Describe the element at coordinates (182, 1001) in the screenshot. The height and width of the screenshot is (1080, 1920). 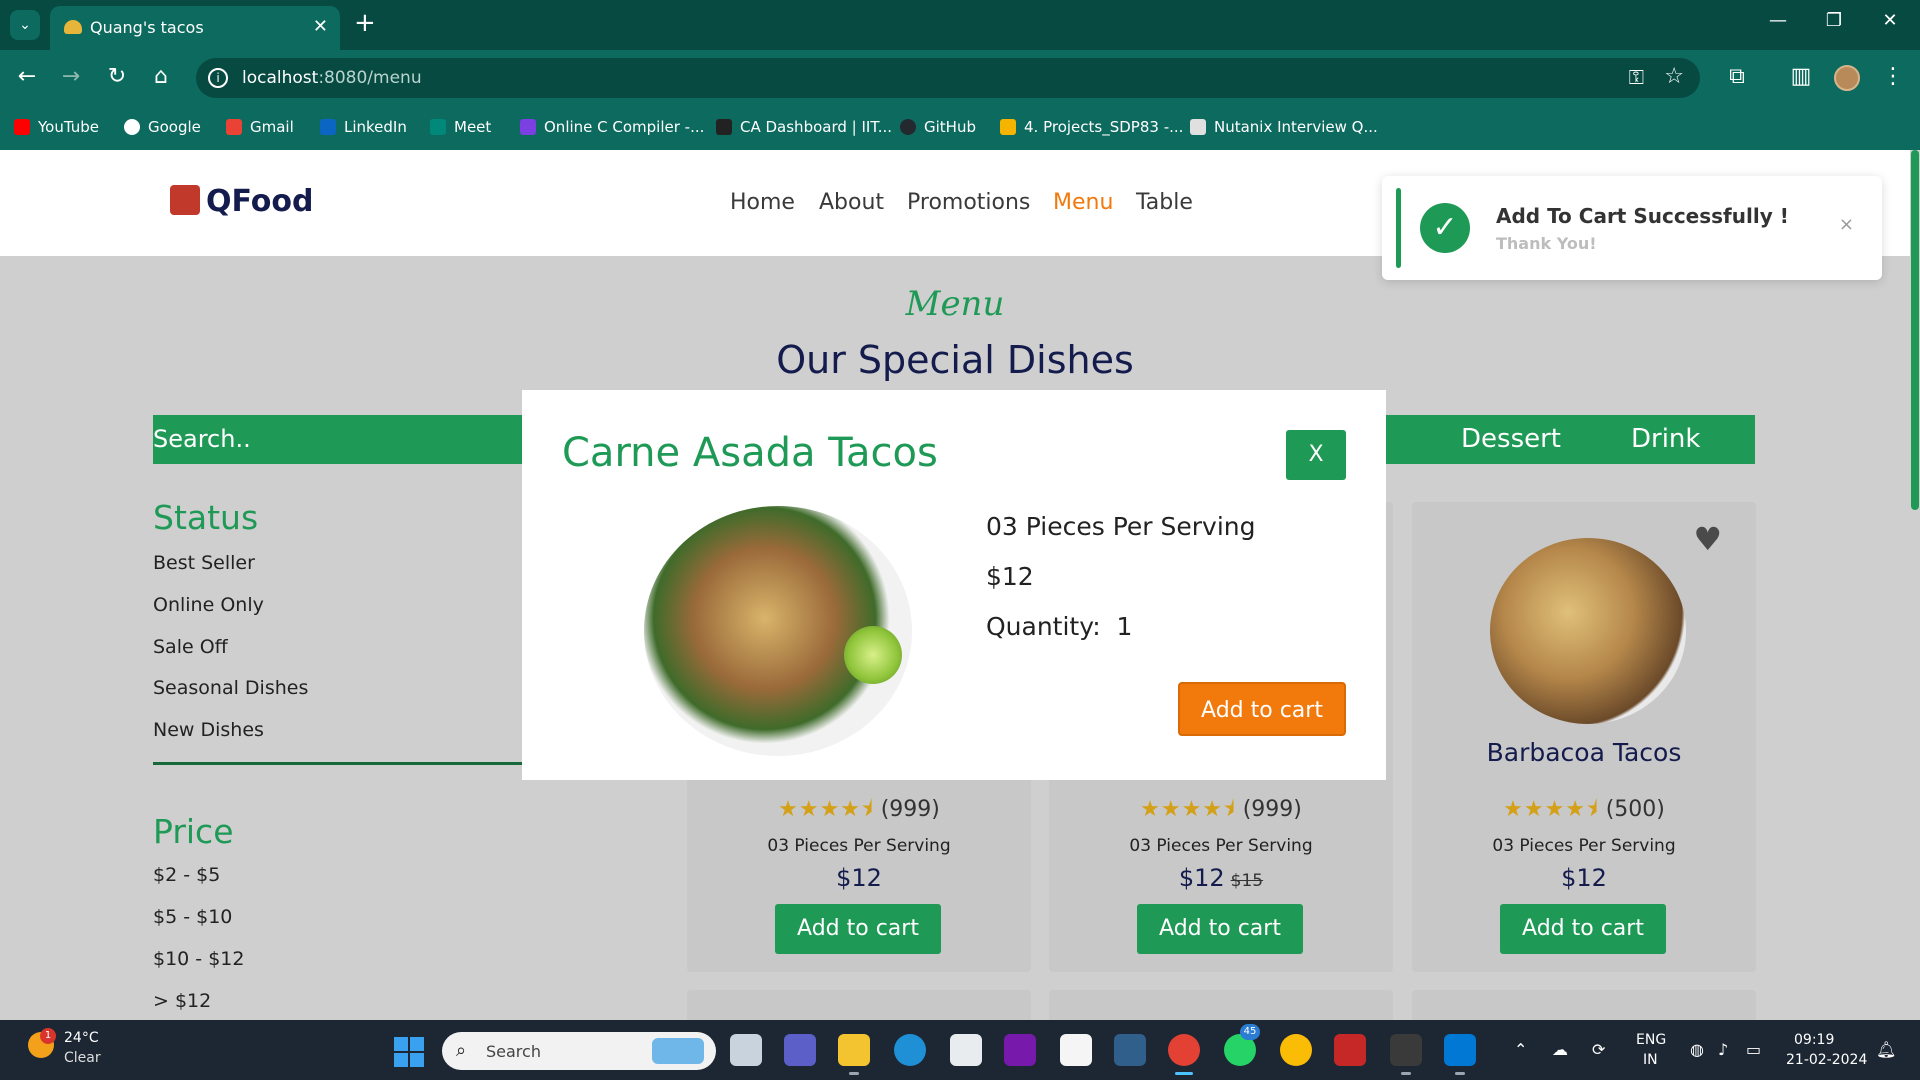
I see `filter-price-over-12: > $12` at that location.